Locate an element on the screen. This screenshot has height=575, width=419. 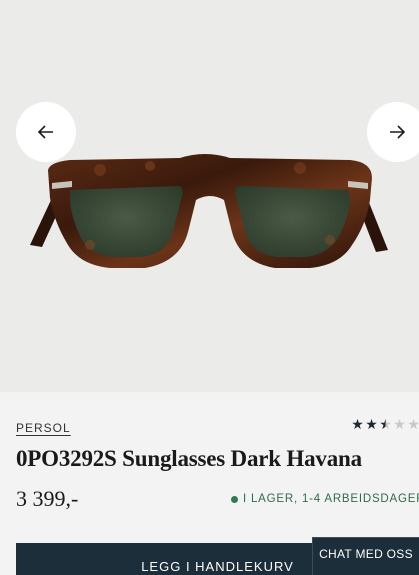
stock-dot-icon is located at coordinates (234, 499).